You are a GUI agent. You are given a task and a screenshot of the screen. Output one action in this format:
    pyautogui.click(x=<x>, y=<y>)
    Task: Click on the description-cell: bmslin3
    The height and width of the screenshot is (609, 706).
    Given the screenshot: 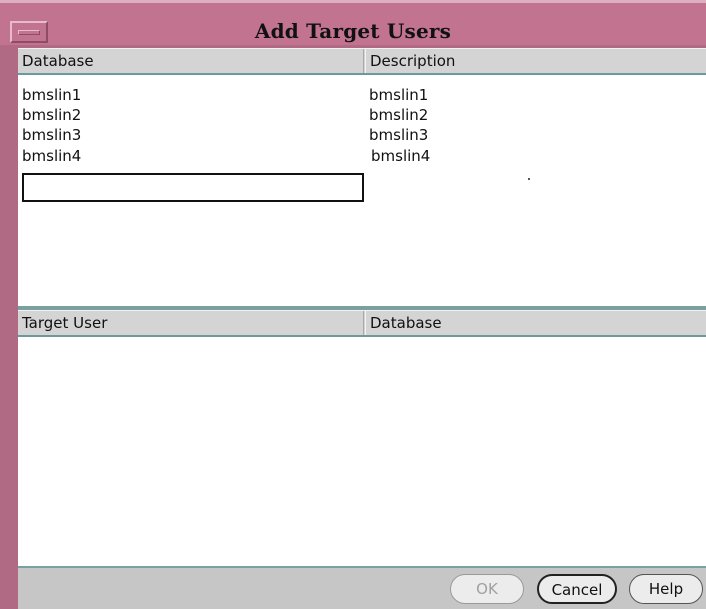 What is the action you would take?
    pyautogui.click(x=399, y=135)
    